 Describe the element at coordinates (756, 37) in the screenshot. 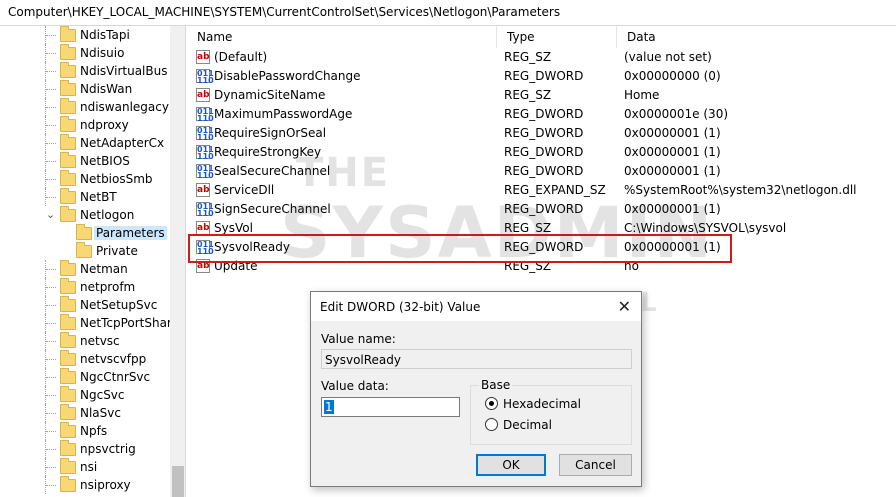

I see `column-data: Data` at that location.